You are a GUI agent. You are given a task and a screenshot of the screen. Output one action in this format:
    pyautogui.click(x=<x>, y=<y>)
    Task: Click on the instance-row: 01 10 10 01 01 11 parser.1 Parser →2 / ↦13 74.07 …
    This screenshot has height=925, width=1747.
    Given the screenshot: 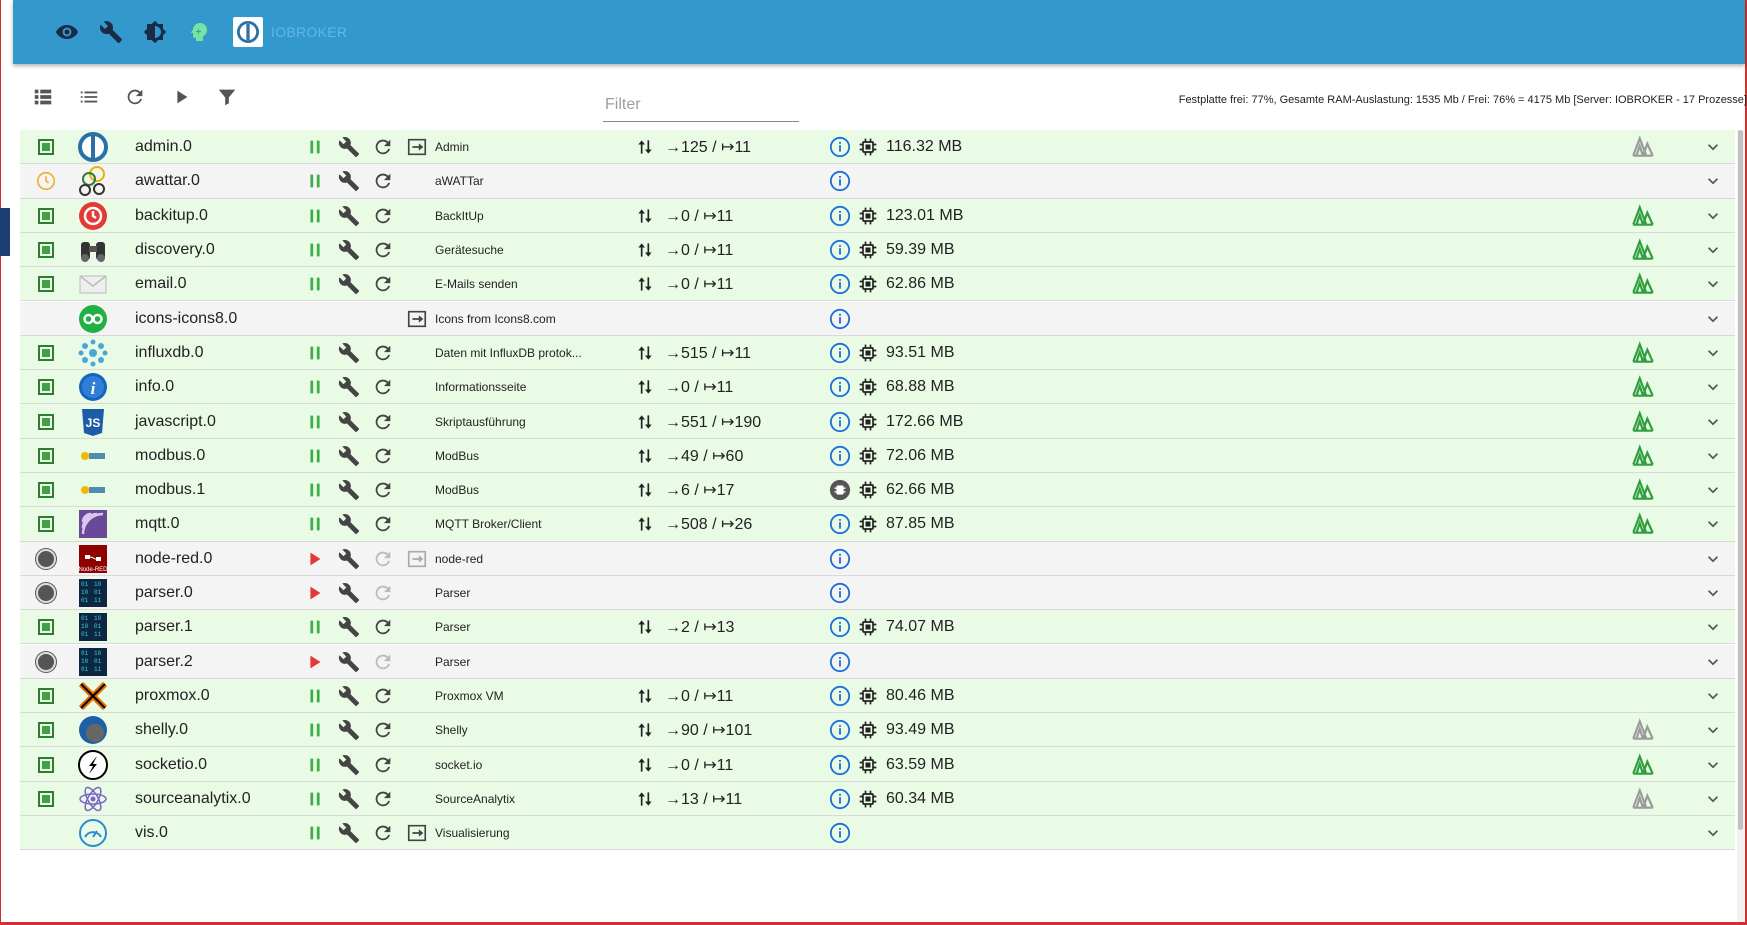 What is the action you would take?
    pyautogui.click(x=877, y=627)
    